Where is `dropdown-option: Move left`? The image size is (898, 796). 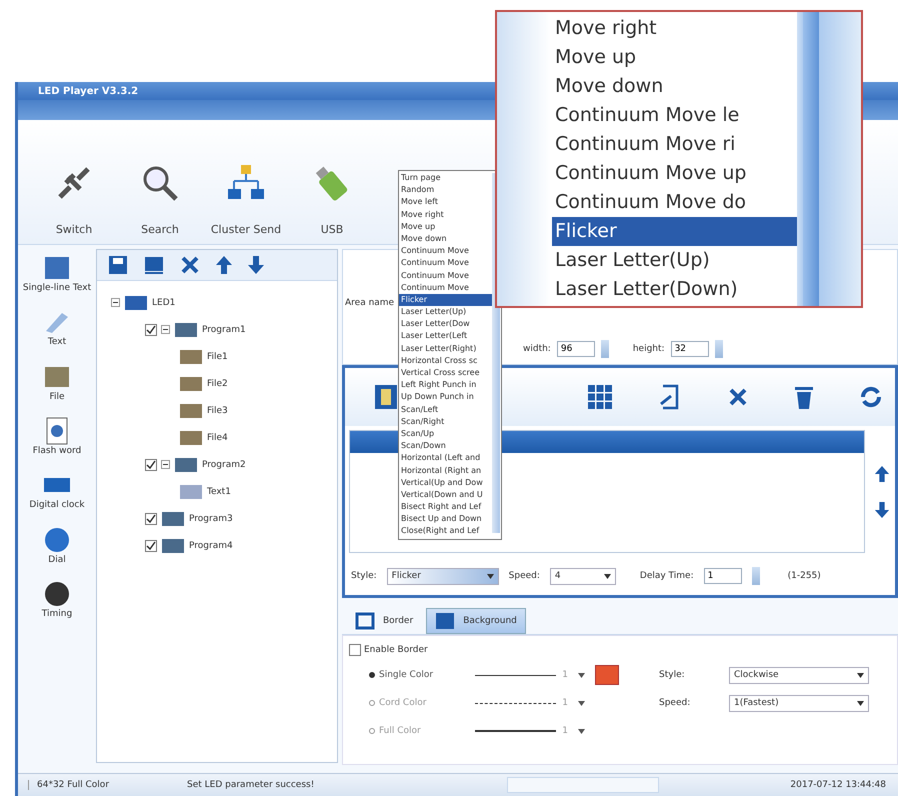
dropdown-option: Move left is located at coordinates (446, 202).